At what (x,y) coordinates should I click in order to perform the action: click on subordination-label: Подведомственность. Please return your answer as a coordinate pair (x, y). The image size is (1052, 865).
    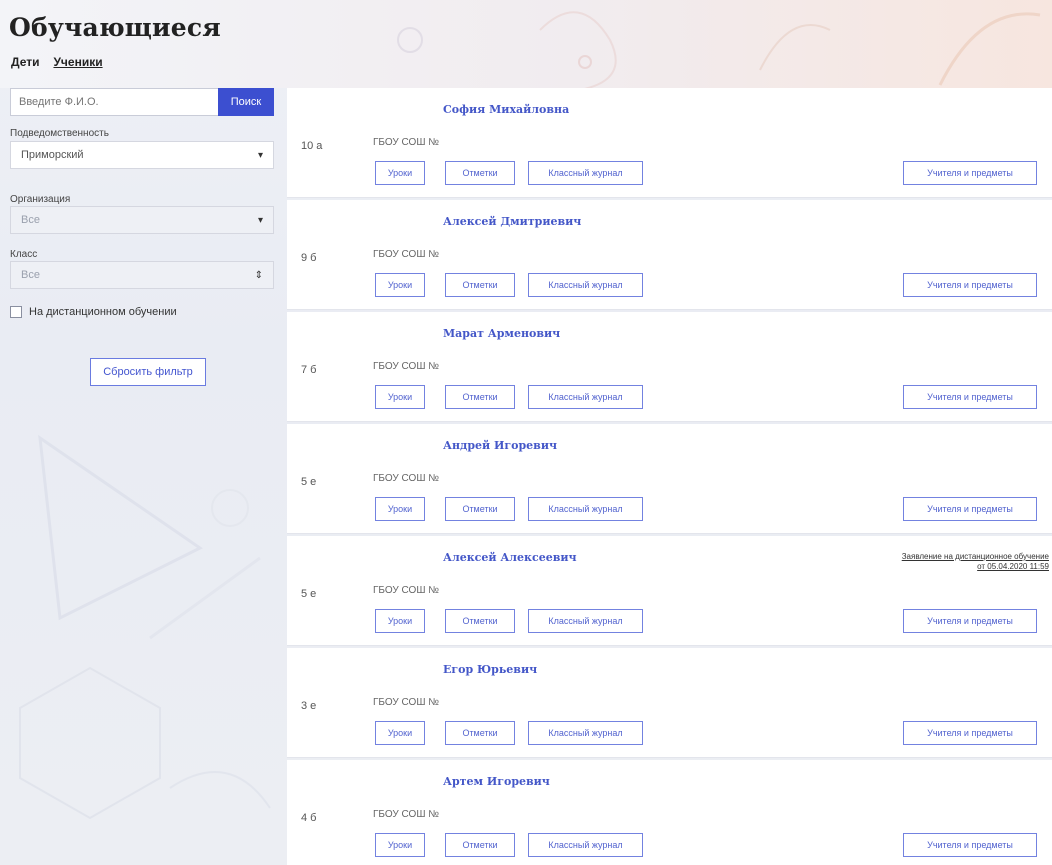
    Looking at the image, I should click on (59, 133).